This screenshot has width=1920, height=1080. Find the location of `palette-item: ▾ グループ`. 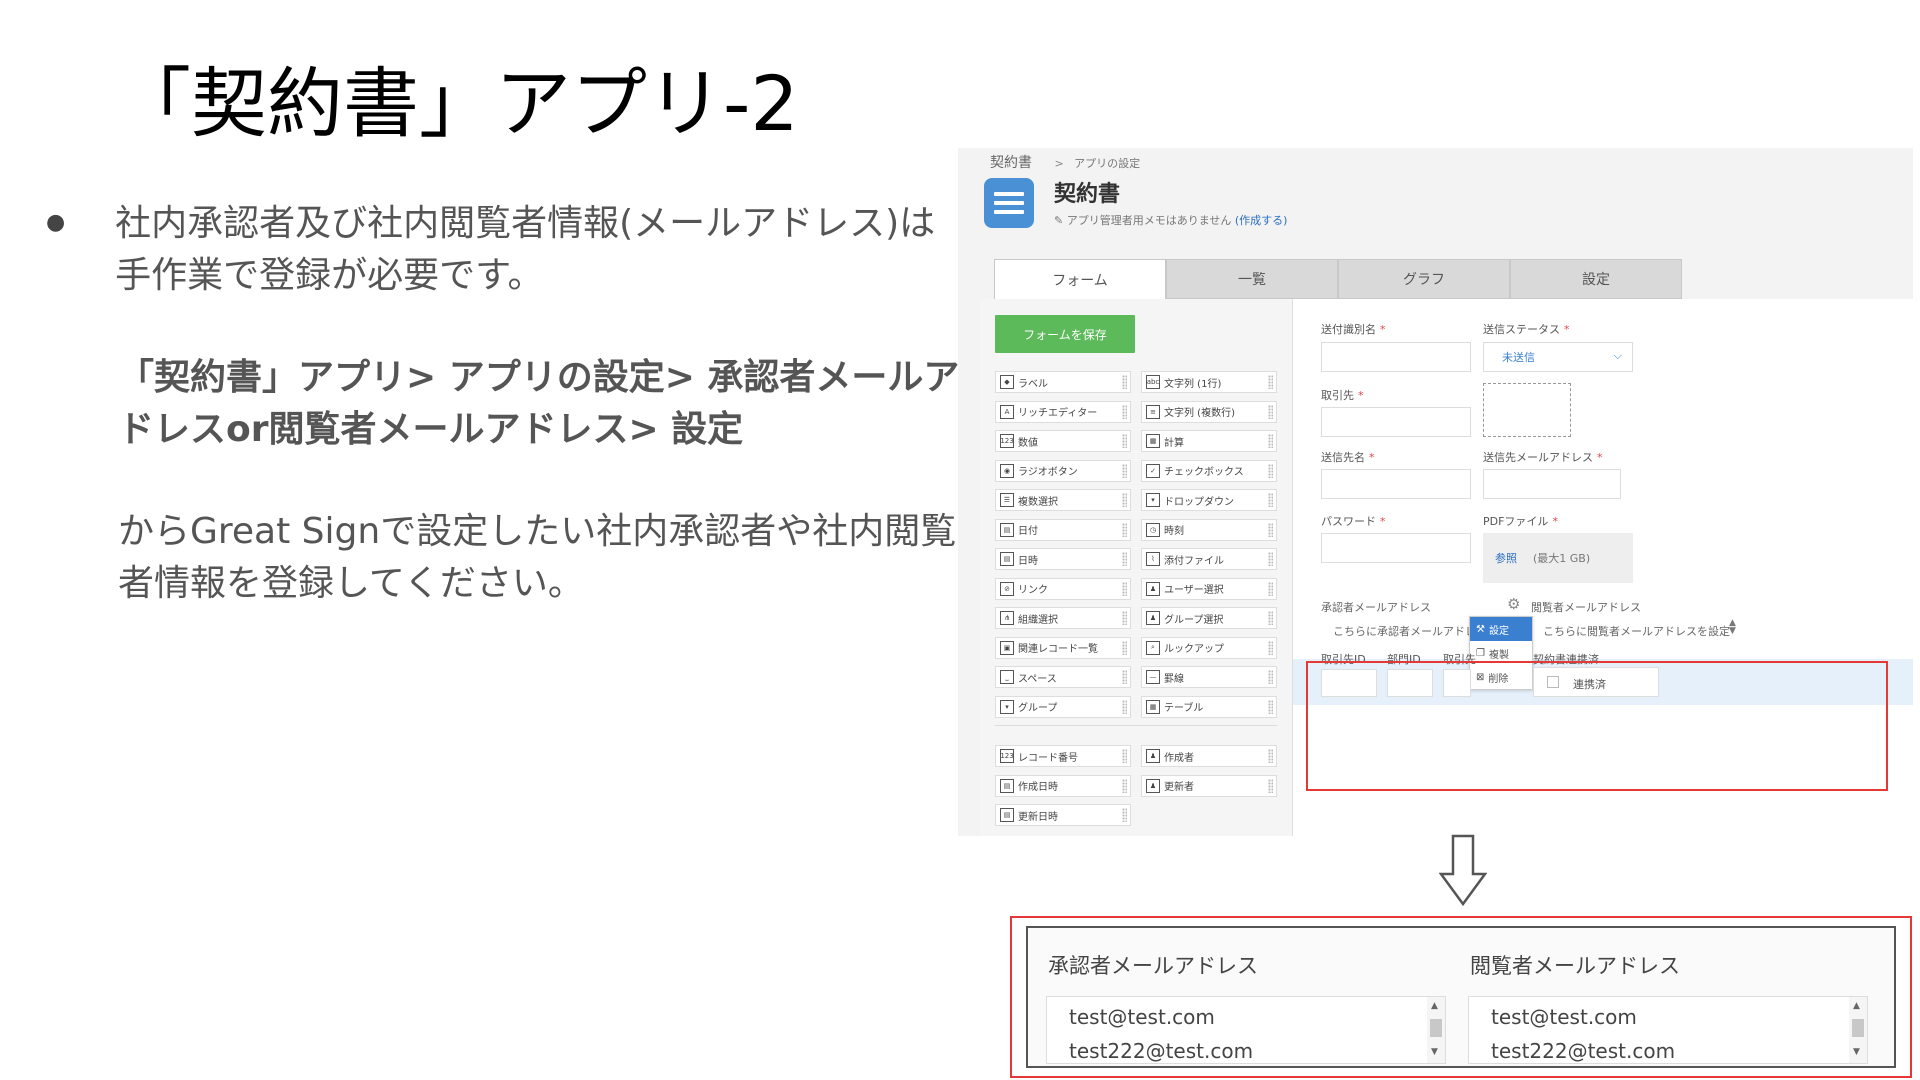

palette-item: ▾ グループ is located at coordinates (1063, 706).